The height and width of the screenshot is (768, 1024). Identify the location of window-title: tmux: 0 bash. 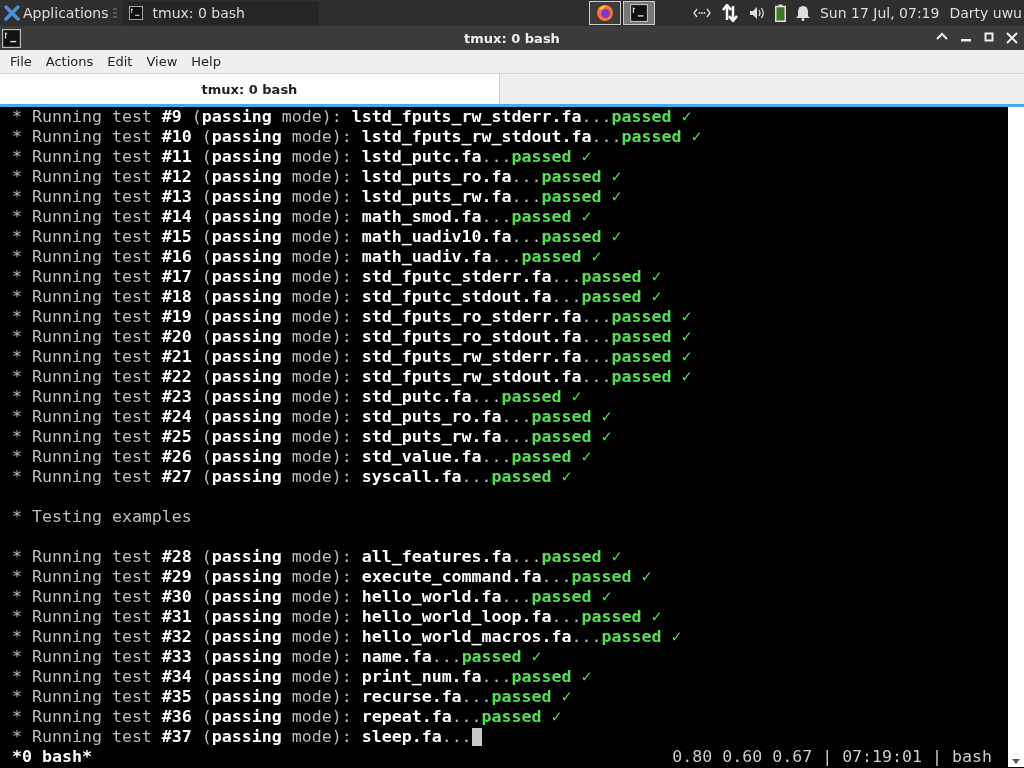
(512, 38).